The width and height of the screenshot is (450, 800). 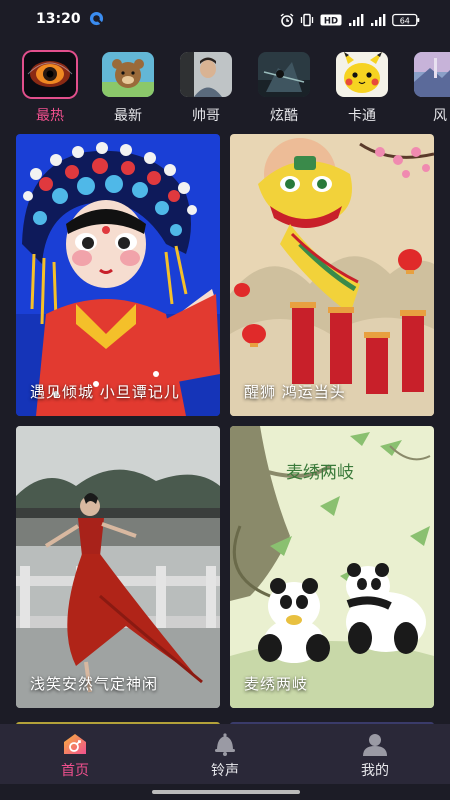 I want to click on bottom-tab-bar: 首页 铃声 我的, so click(x=225, y=754).